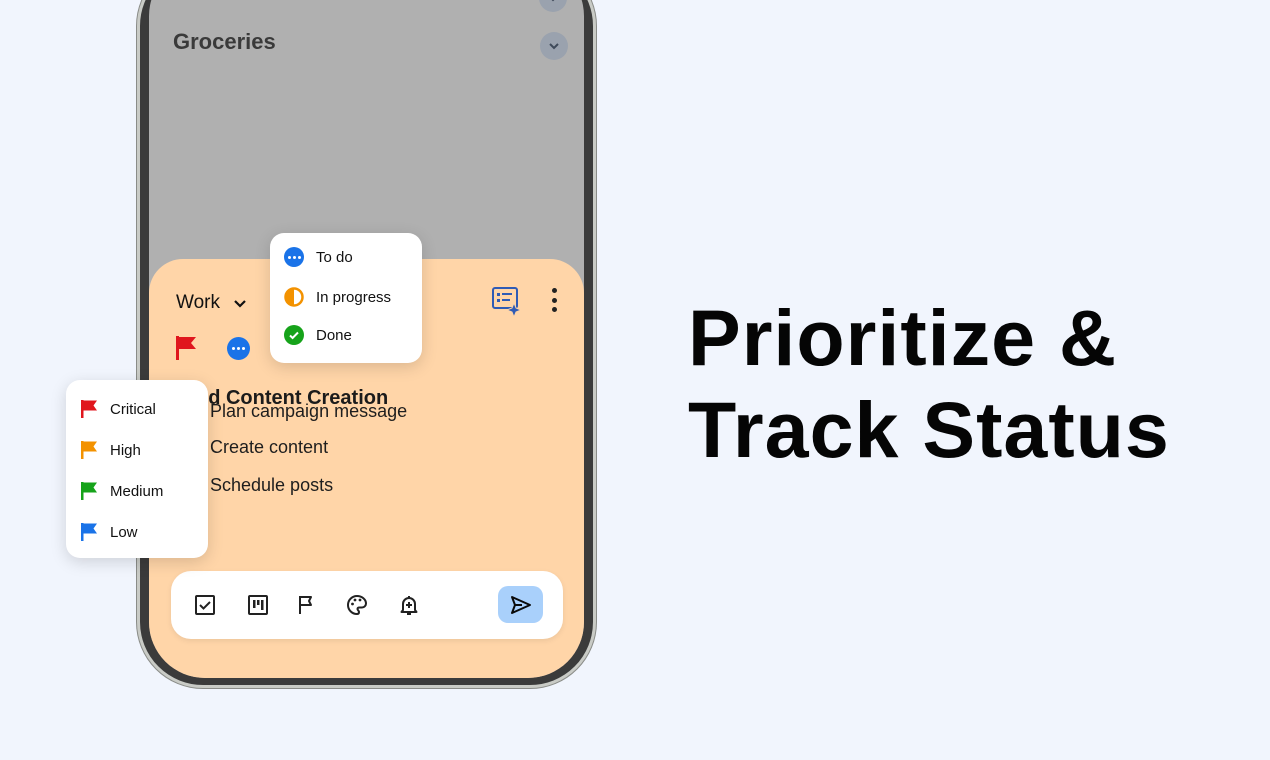 The height and width of the screenshot is (760, 1270). What do you see at coordinates (903, 337) in the screenshot?
I see `headline-line-1: Prioritize &` at bounding box center [903, 337].